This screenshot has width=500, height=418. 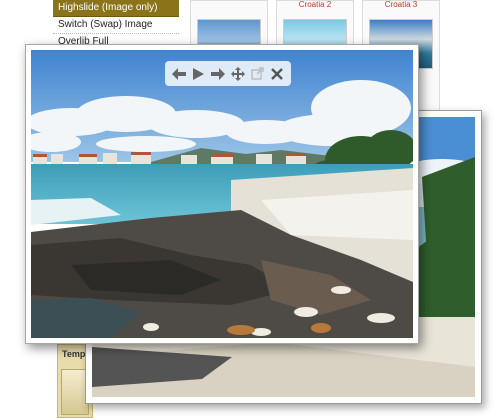 I want to click on full-expand-icon, so click(x=257, y=74).